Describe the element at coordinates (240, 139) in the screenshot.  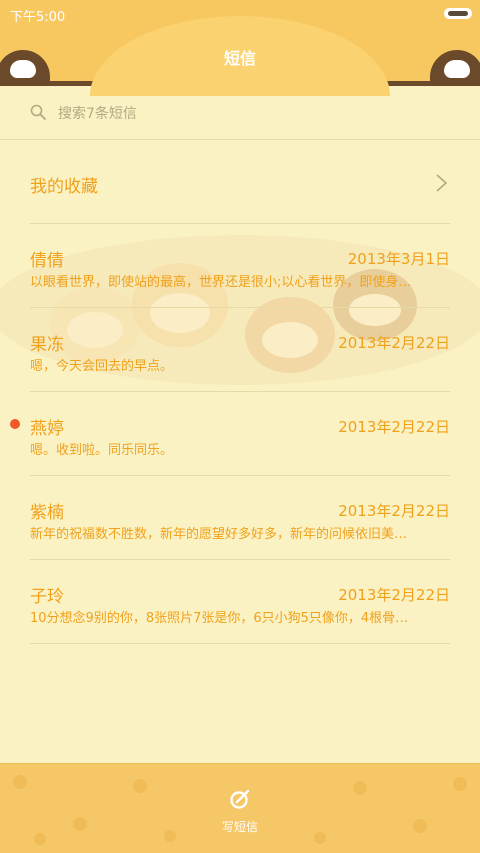
I see `search-divider` at that location.